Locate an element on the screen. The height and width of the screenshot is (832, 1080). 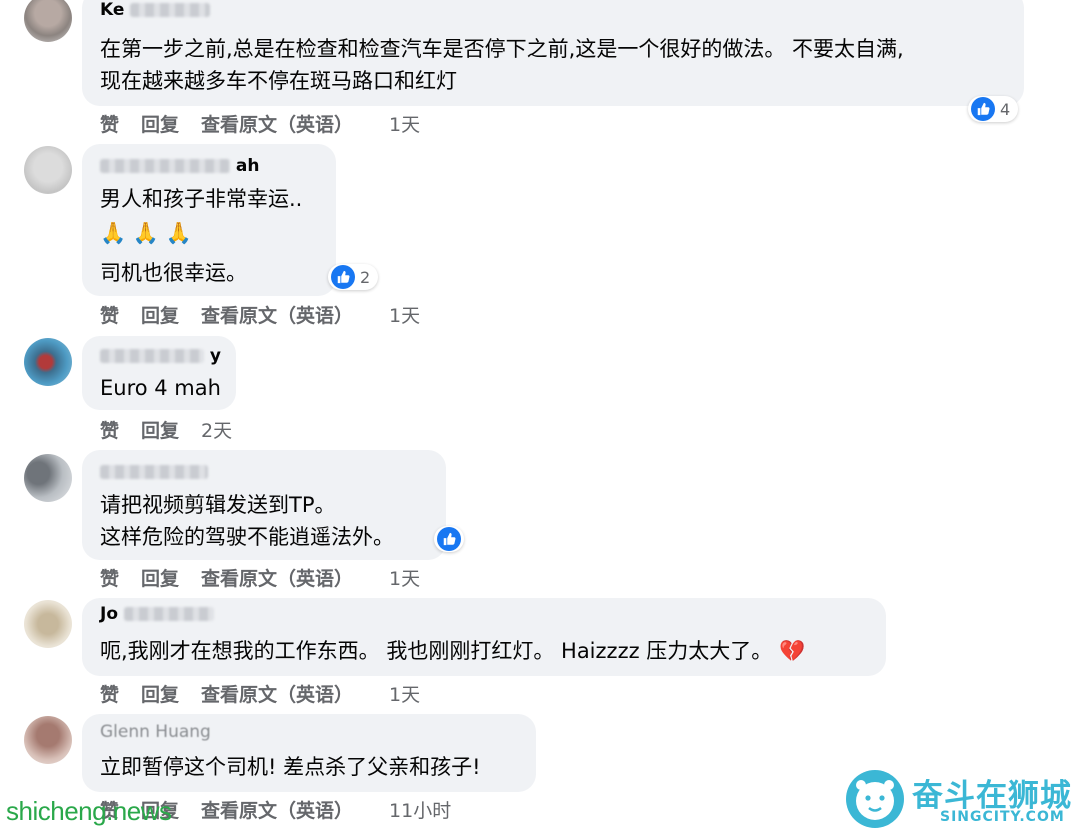
comment-bubble: ah 男人和孩子非常幸运.. 🙏 🙏 🙏 司机也很幸运。 is located at coordinates (209, 220).